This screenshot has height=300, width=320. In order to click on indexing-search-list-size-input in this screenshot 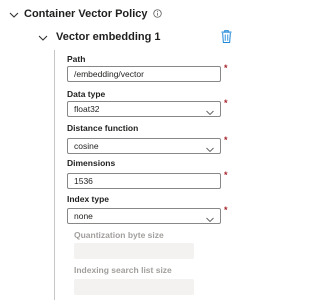, I will do `click(134, 287)`.